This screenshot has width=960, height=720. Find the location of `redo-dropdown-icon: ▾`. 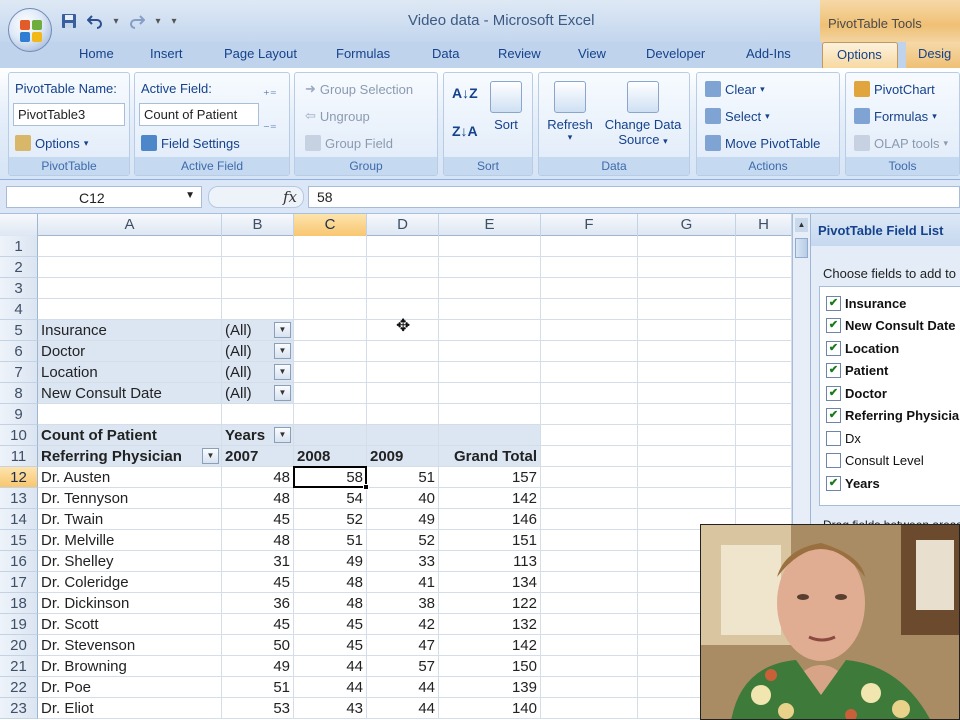

redo-dropdown-icon: ▾ is located at coordinates (158, 21).